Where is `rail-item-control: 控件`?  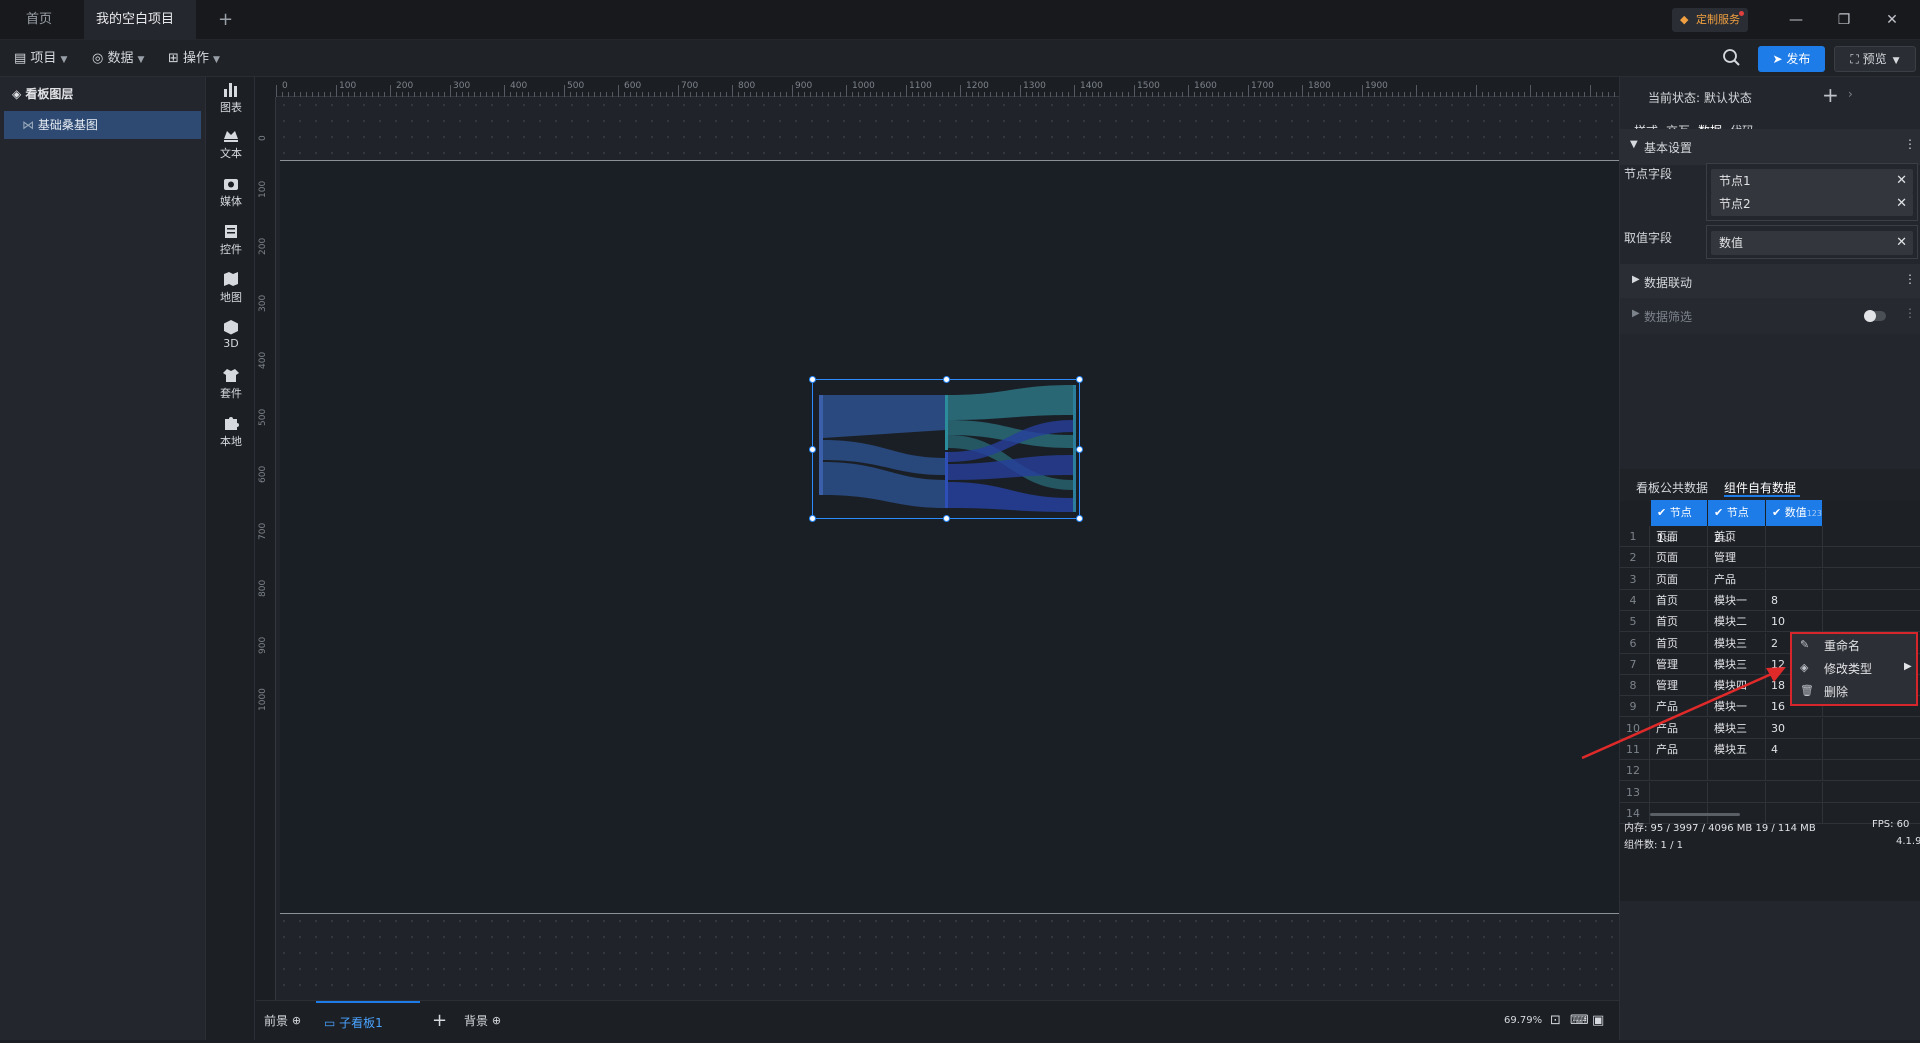 rail-item-control: 控件 is located at coordinates (231, 240).